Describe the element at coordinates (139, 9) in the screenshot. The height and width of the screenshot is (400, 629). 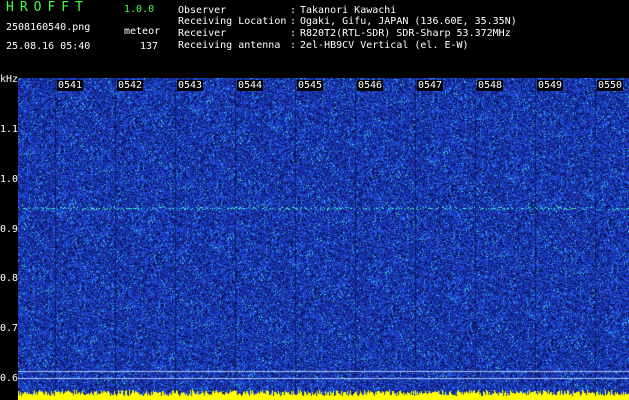
I see `app-version: 1.0.0` at that location.